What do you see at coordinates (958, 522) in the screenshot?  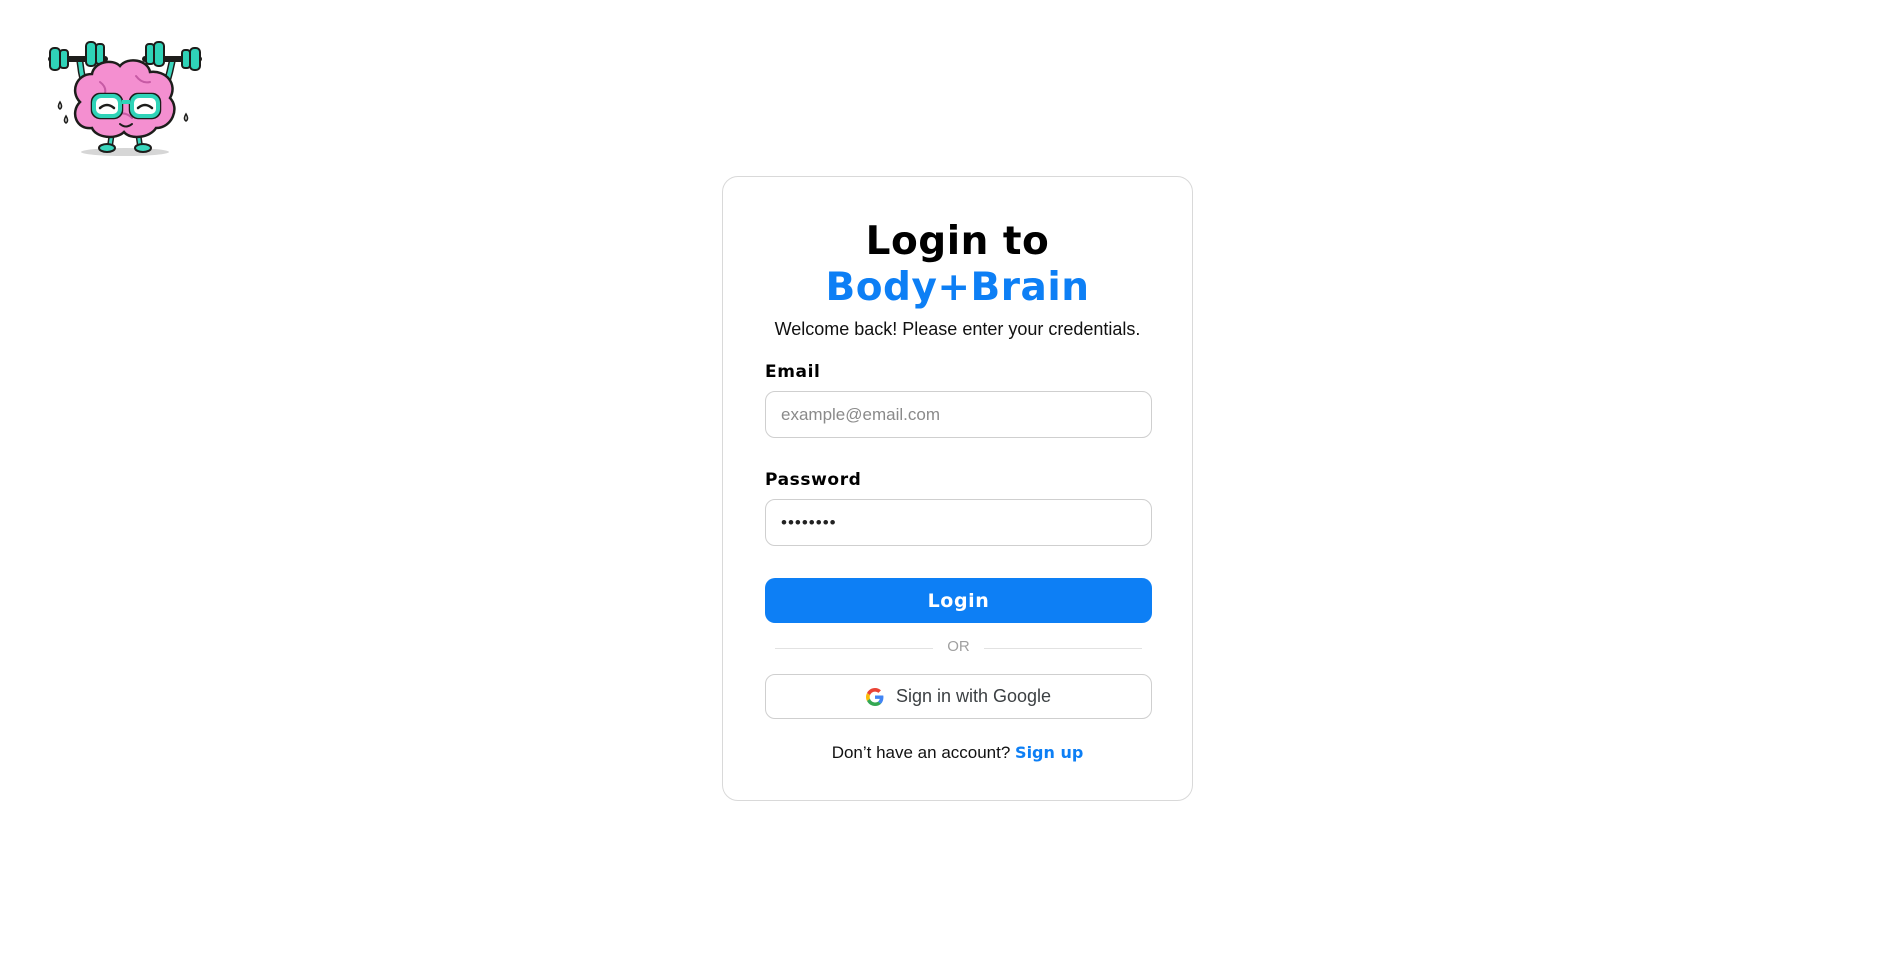 I see `password-field` at bounding box center [958, 522].